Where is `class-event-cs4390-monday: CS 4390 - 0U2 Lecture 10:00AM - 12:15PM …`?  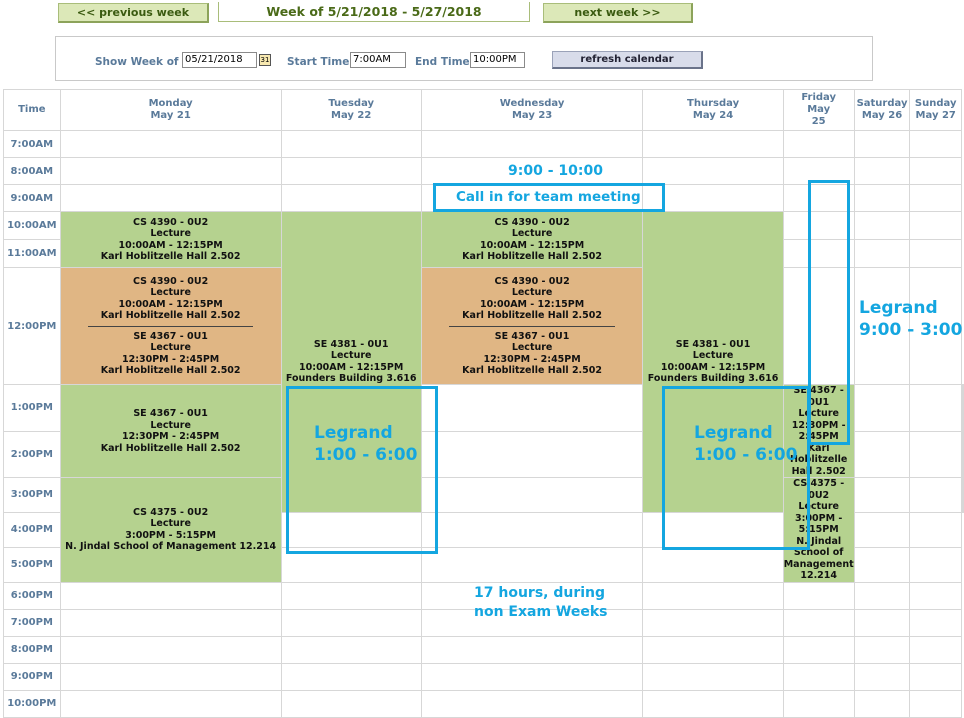
class-event-cs4390-monday: CS 4390 - 0U2 Lecture 10:00AM - 12:15PM … is located at coordinates (170, 239).